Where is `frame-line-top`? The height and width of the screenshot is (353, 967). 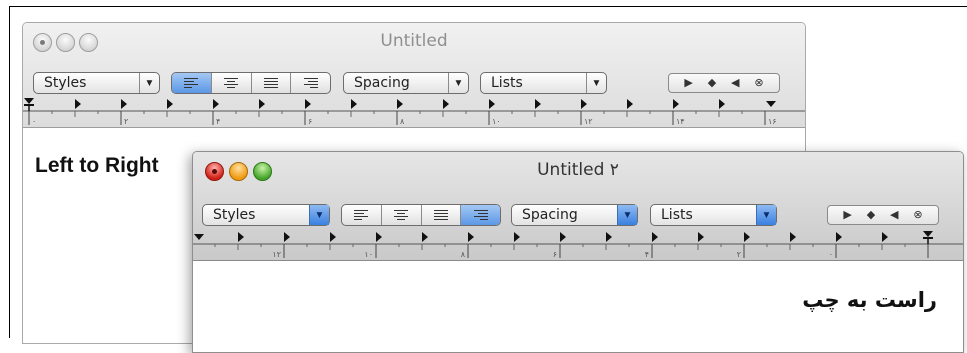
frame-line-top is located at coordinates (488, 6).